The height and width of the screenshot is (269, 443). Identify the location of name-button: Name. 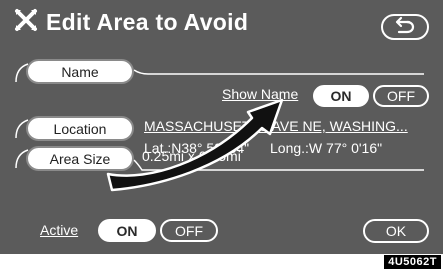
(80, 71).